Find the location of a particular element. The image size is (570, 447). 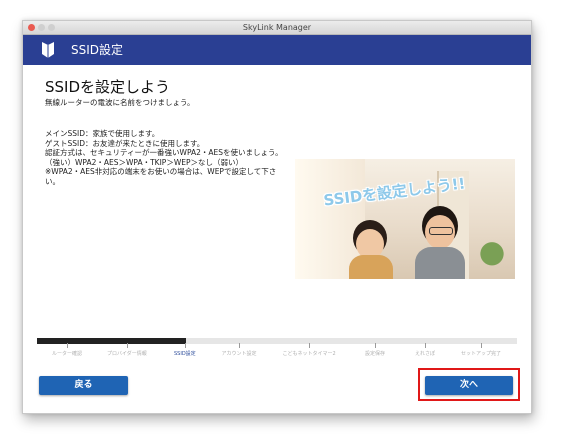

setup-progress-bar is located at coordinates (277, 341).